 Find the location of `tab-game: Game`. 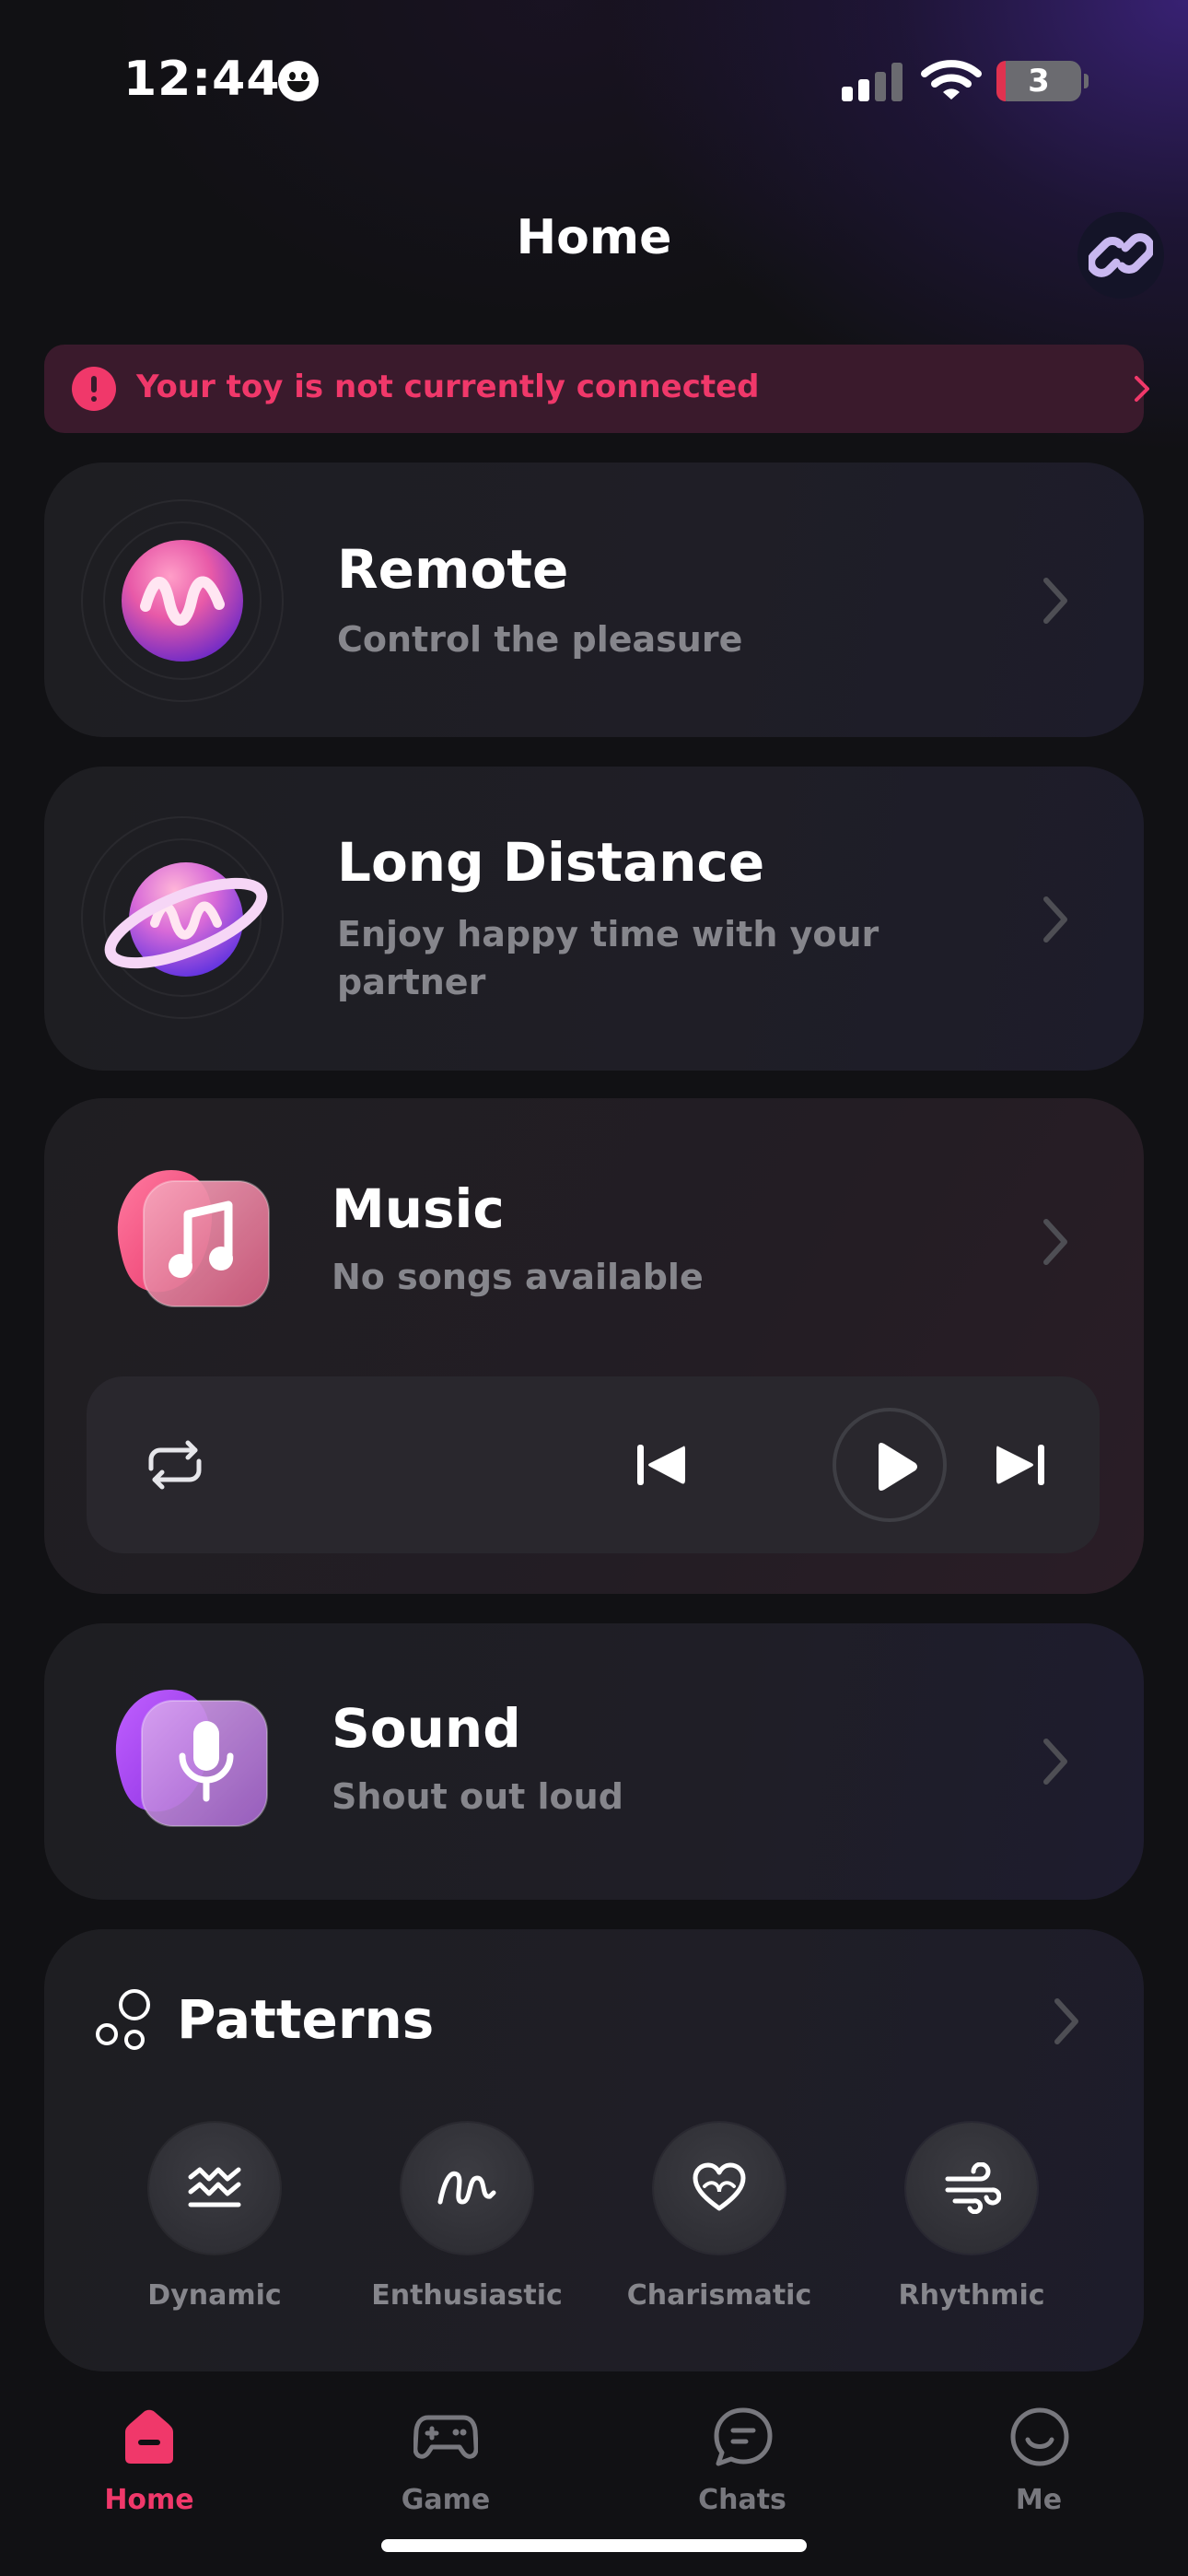

tab-game: Game is located at coordinates (445, 2466).